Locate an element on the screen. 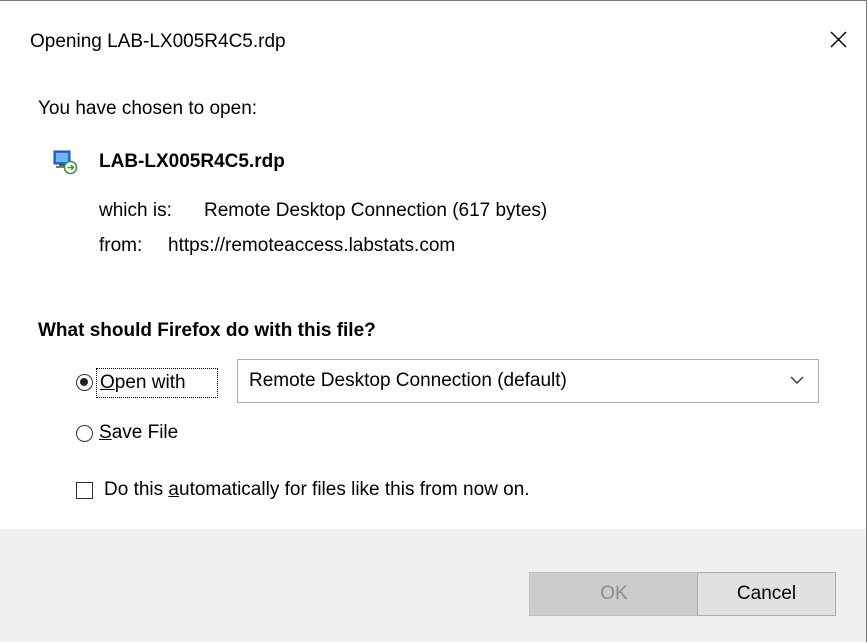 The image size is (868, 643). open-with-radio is located at coordinates (84, 382).